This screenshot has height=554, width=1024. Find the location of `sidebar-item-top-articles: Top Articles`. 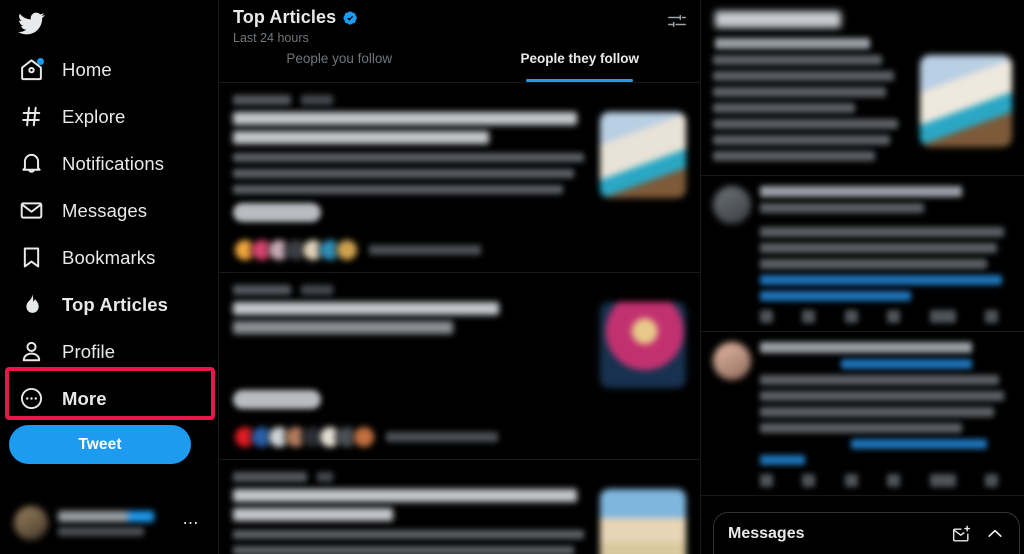

sidebar-item-top-articles: Top Articles is located at coordinates (112, 304).